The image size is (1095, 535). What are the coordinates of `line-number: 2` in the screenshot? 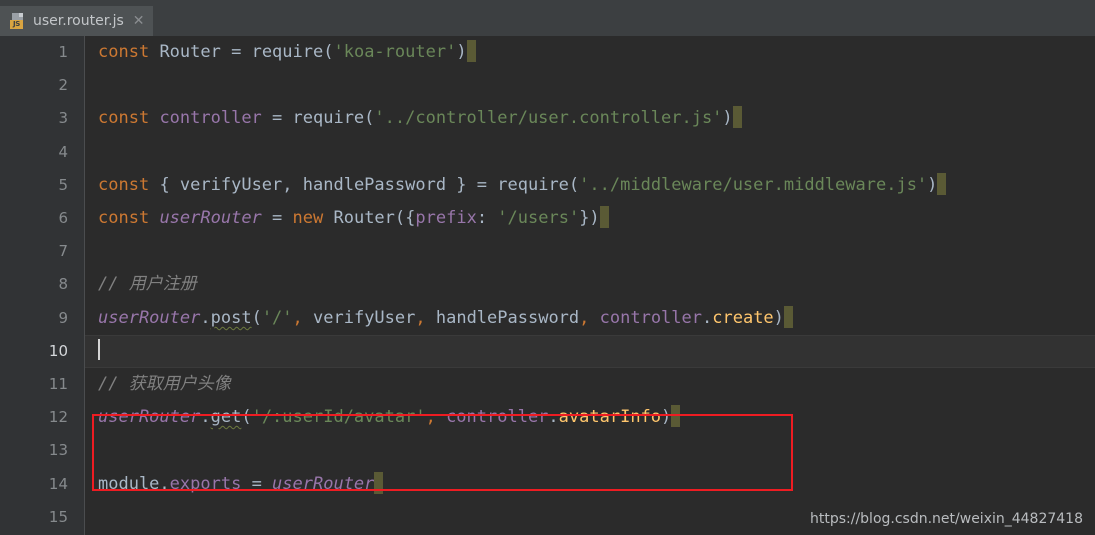 It's located at (63, 85).